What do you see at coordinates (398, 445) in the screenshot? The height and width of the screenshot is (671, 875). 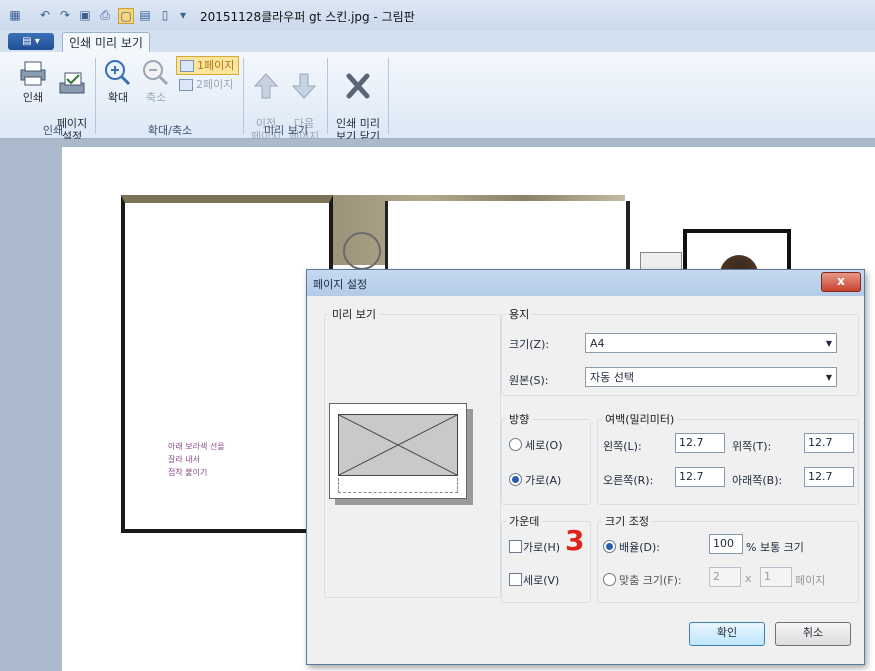 I see `preview-image-thumbnail` at bounding box center [398, 445].